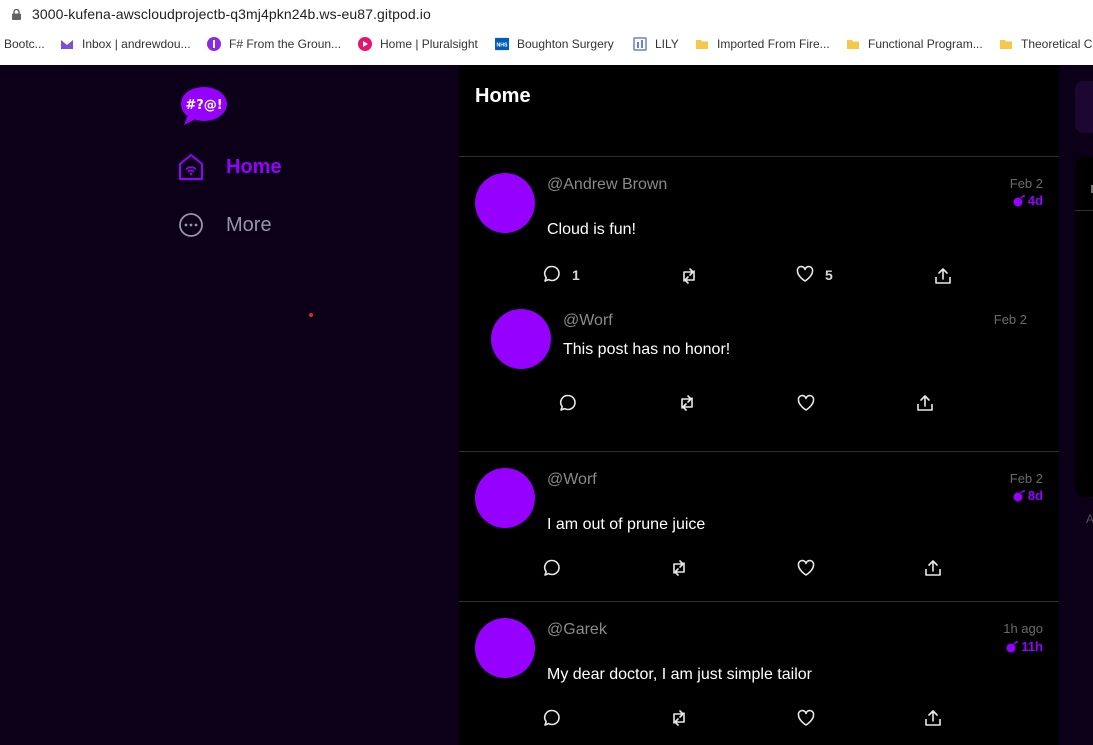  Describe the element at coordinates (1089, 519) in the screenshot. I see `right-text-fragment: A` at that location.